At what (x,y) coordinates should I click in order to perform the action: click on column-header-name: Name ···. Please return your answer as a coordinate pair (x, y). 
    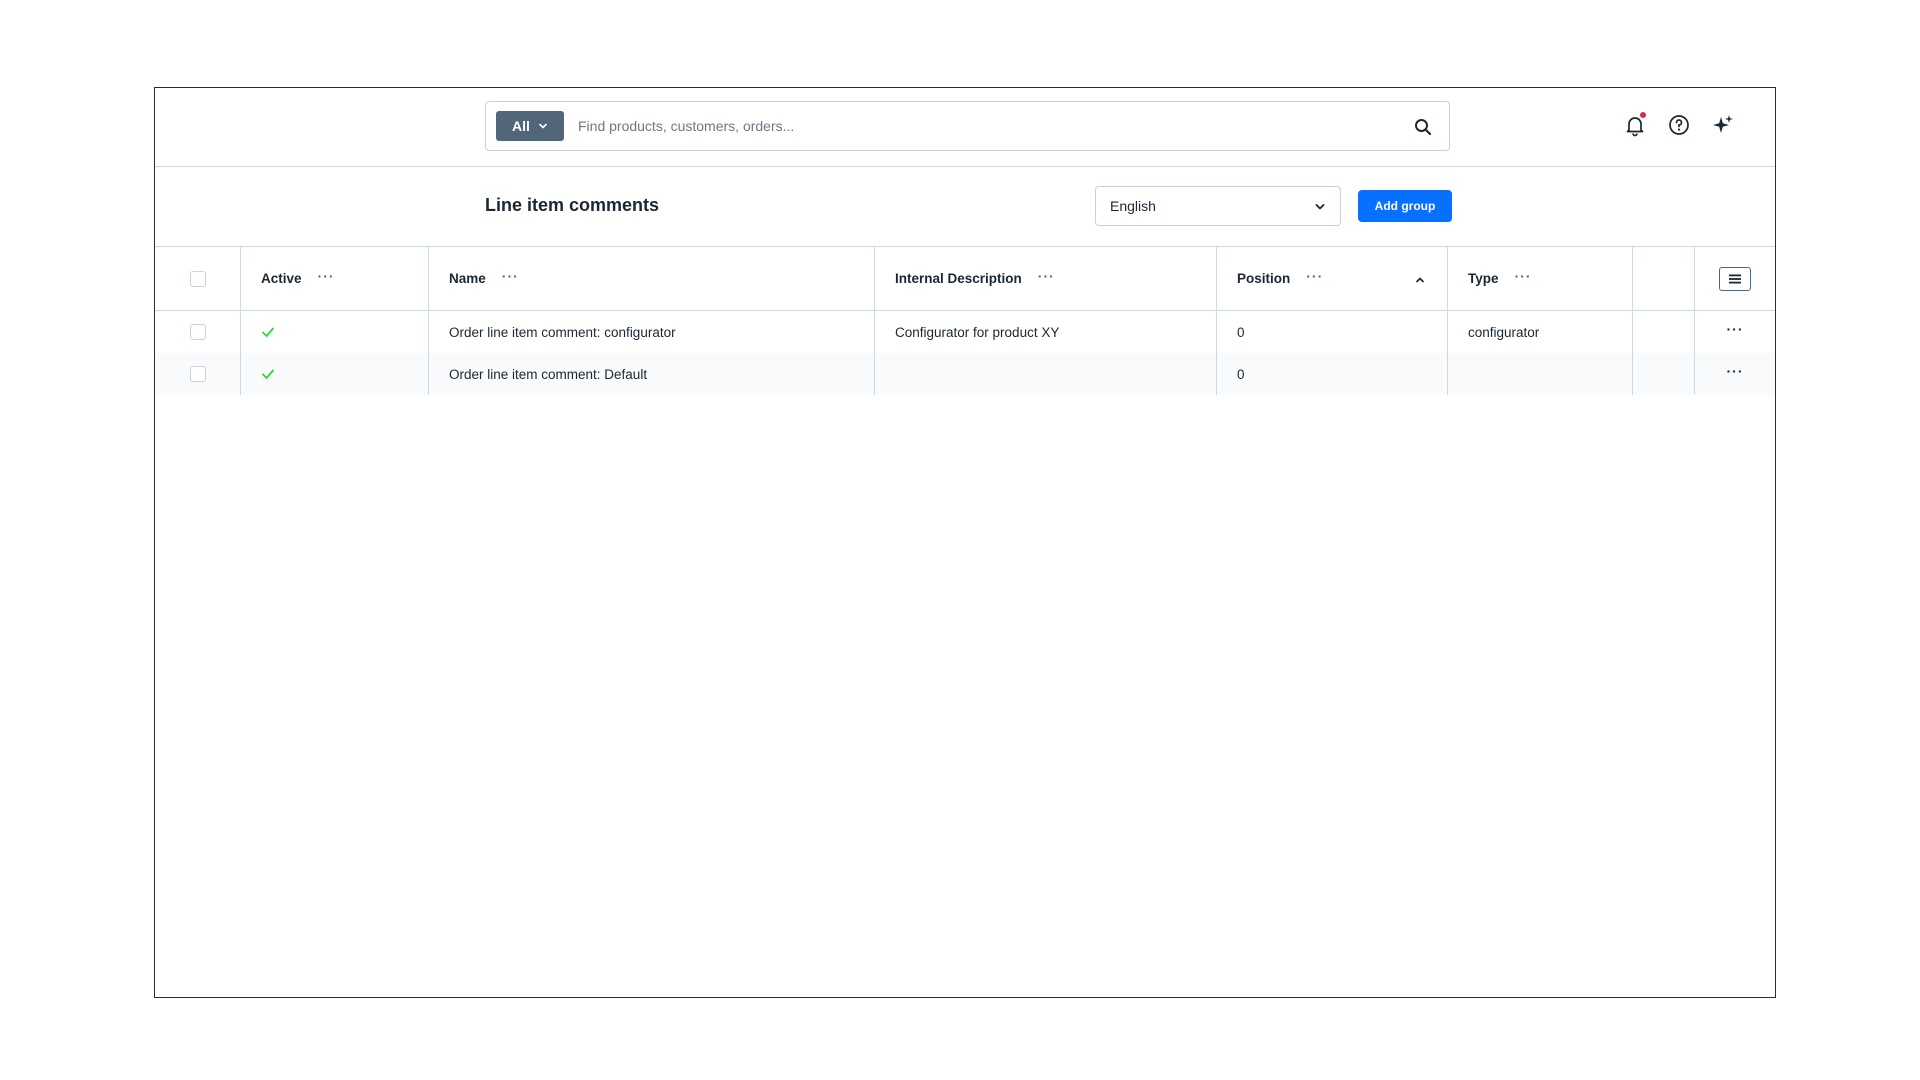
    Looking at the image, I should click on (652, 278).